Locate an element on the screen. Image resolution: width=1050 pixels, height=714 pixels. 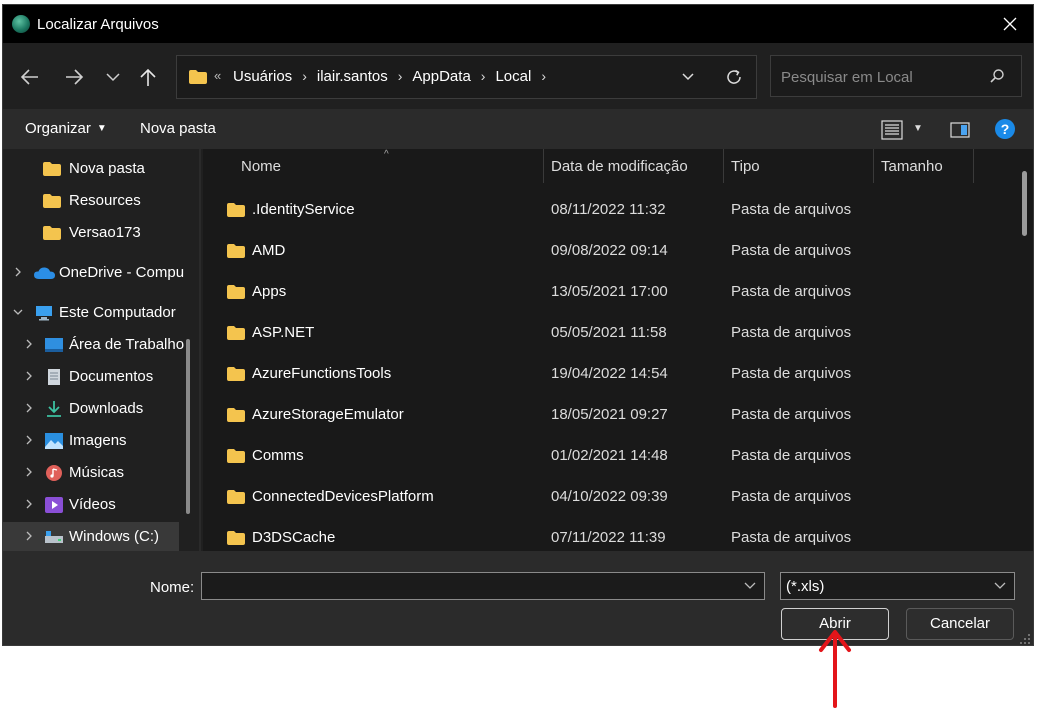
nav-item-label: Imagens is located at coordinates (98, 440).